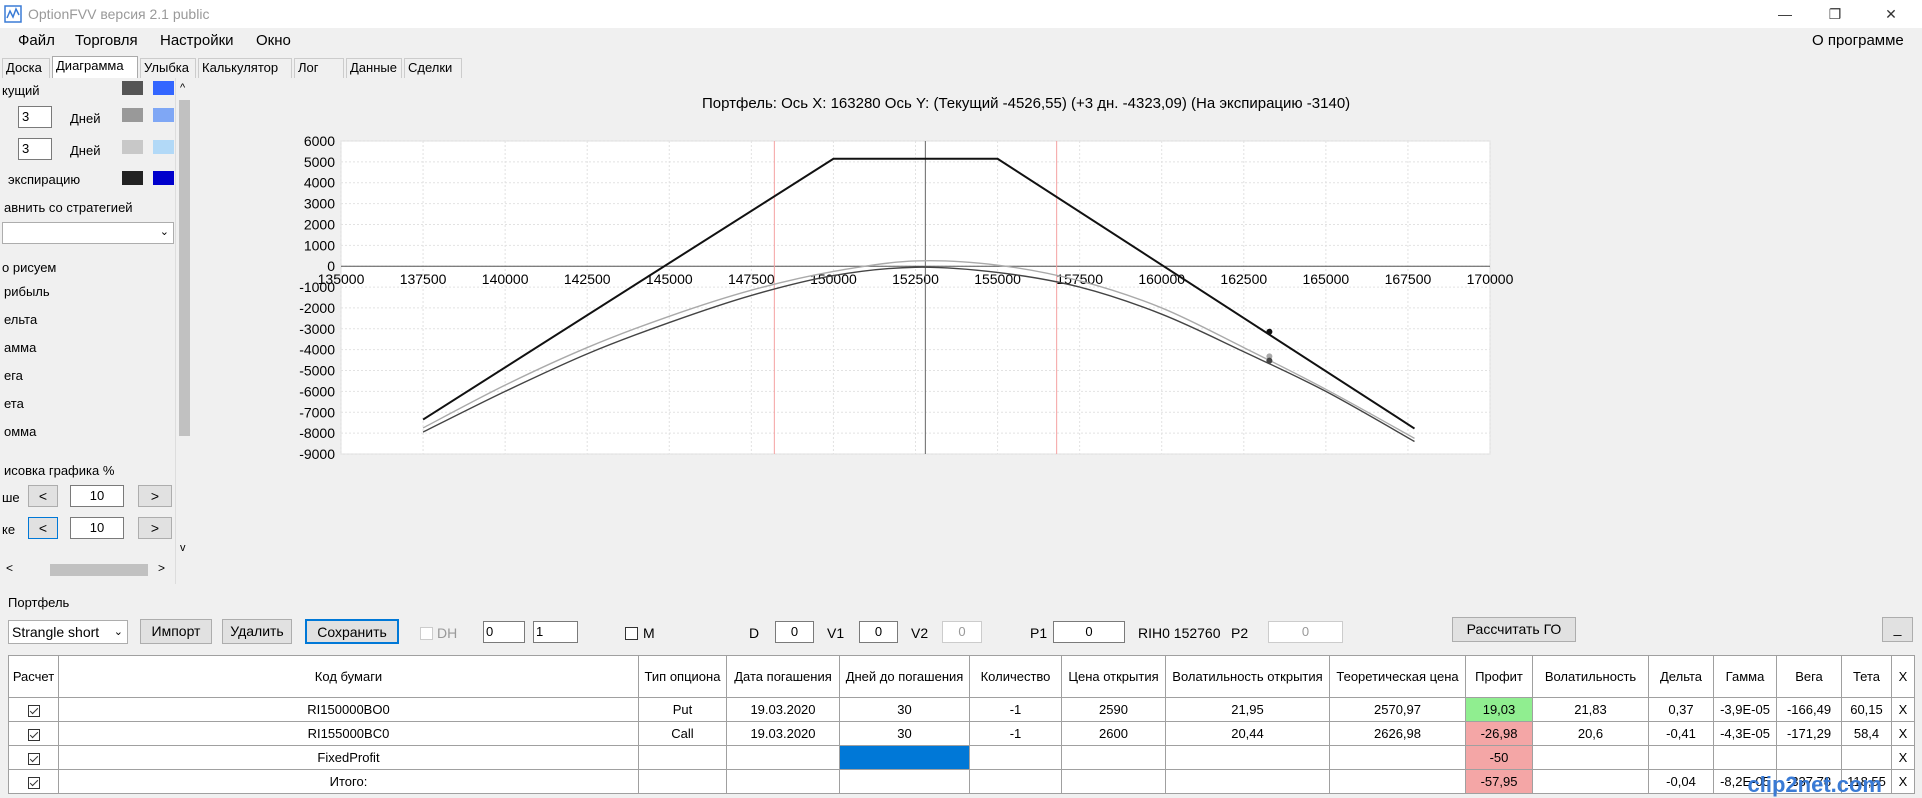 This screenshot has width=1922, height=798. I want to click on cell-theta, so click(1866, 757).